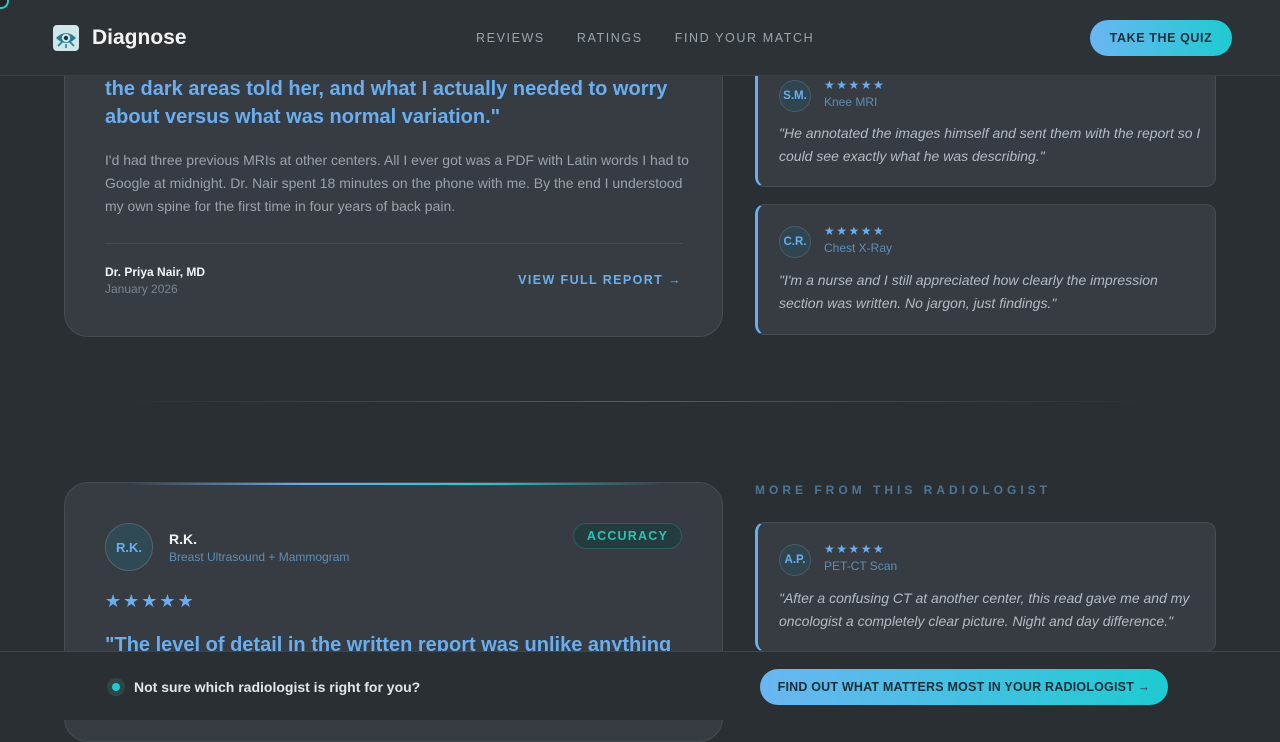  Describe the element at coordinates (1161, 38) in the screenshot. I see `take-quiz-button: TAKE THE QUIZ` at that location.